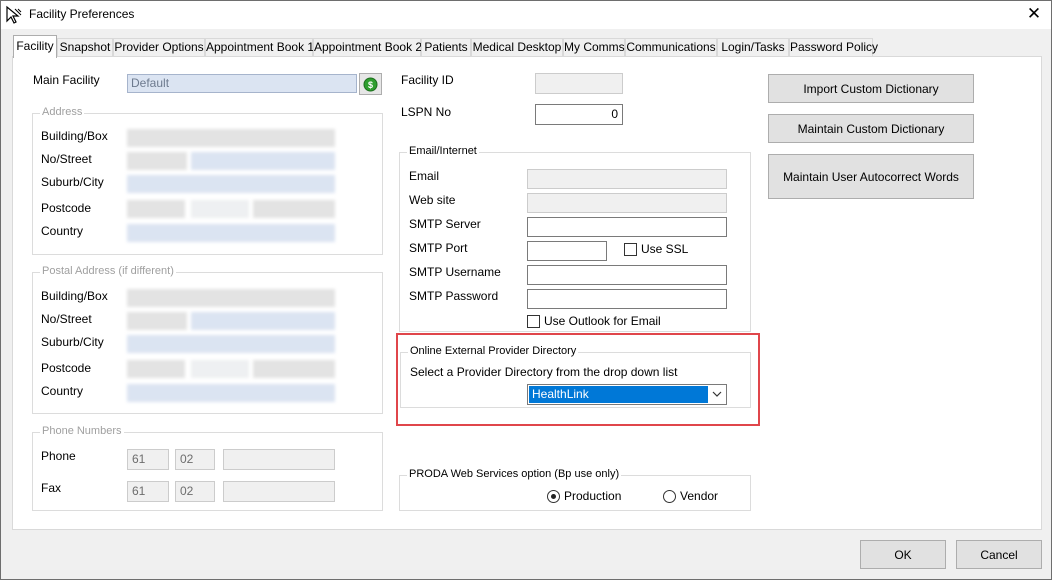 The image size is (1052, 580). I want to click on proda-production-label: Production, so click(593, 496).